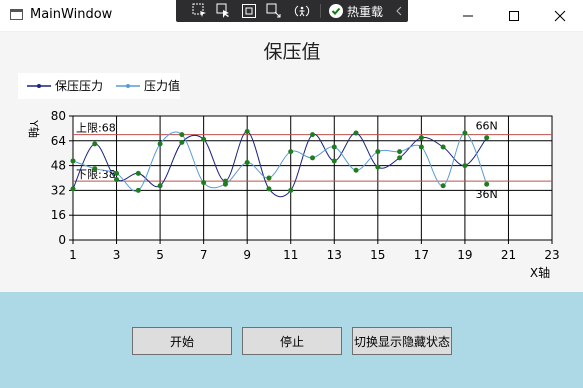 The width and height of the screenshot is (583, 388). I want to click on x-tick-label: 21, so click(508, 255).